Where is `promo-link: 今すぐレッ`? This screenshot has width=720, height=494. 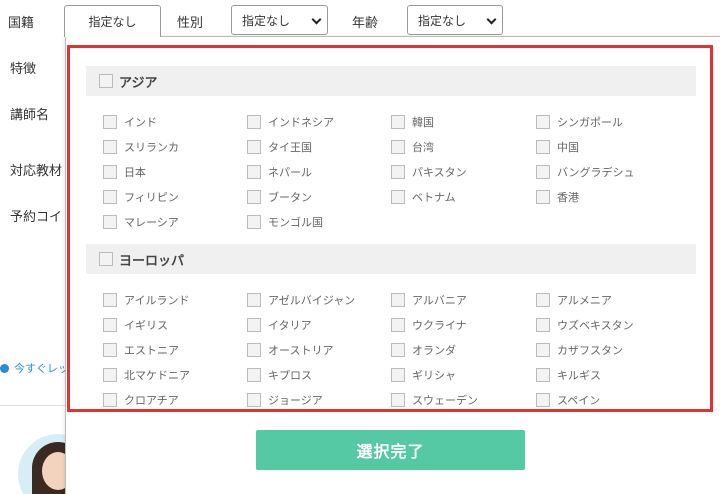
promo-link: 今すぐレッ is located at coordinates (34, 368).